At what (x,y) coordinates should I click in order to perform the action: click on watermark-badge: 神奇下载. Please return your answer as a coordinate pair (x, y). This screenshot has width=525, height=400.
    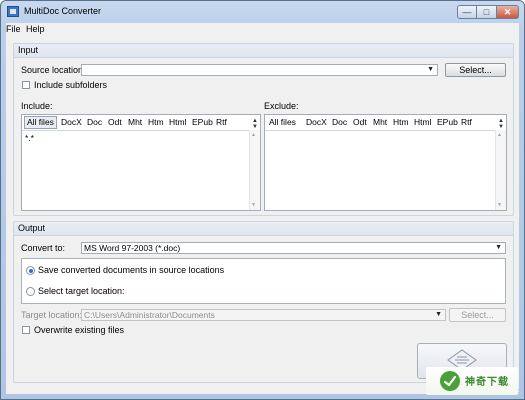
    Looking at the image, I should click on (472, 381).